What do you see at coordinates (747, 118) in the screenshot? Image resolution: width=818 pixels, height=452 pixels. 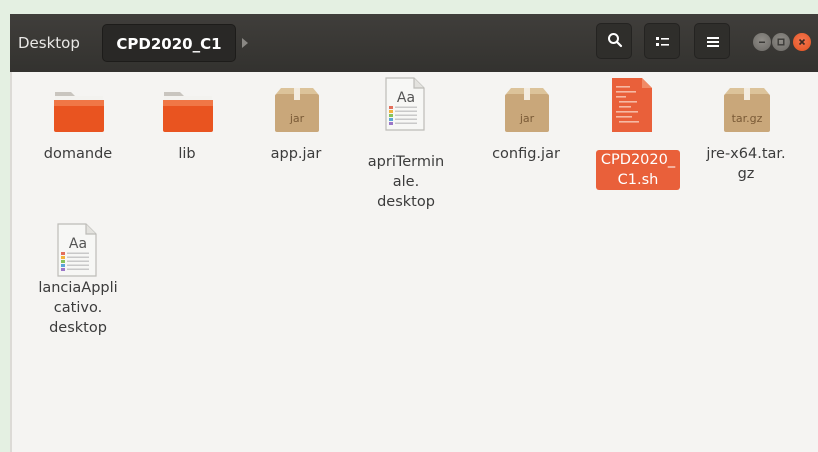 I see `file-badge: tar.gz` at bounding box center [747, 118].